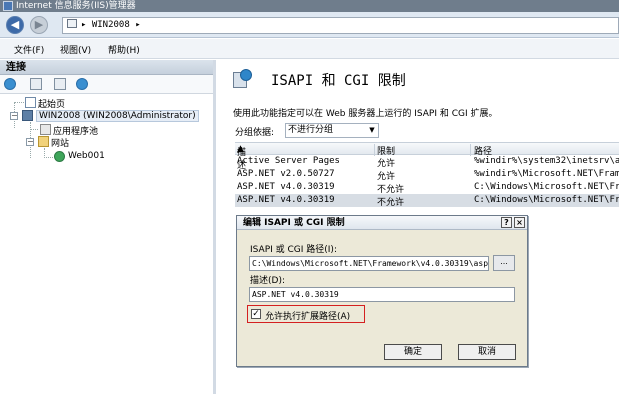 The height and width of the screenshot is (394, 619). What do you see at coordinates (311, 130) in the screenshot?
I see `group-by-value: 不进行分组` at bounding box center [311, 130].